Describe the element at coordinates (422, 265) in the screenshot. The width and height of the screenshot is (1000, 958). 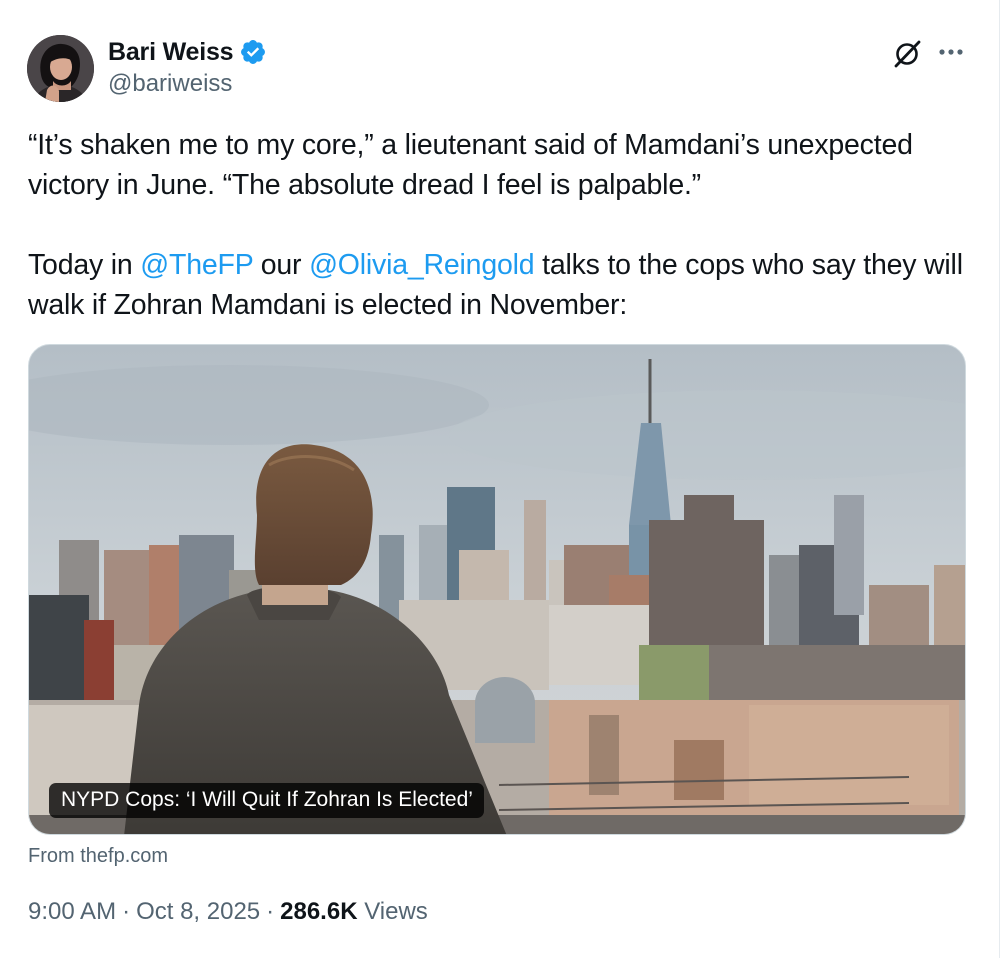
I see `mention-link-olivia-reingold: @Olivia_Reingold` at that location.